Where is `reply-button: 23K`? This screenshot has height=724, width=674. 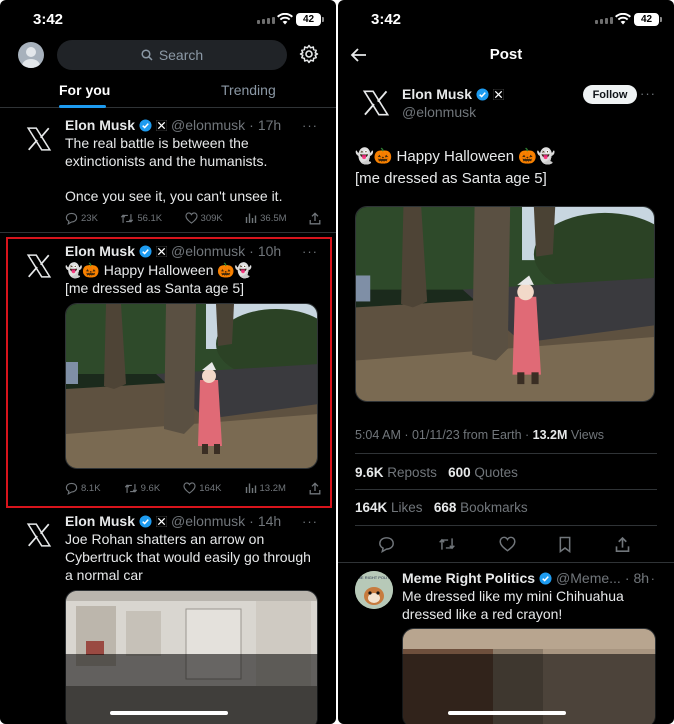 reply-button: 23K is located at coordinates (81, 218).